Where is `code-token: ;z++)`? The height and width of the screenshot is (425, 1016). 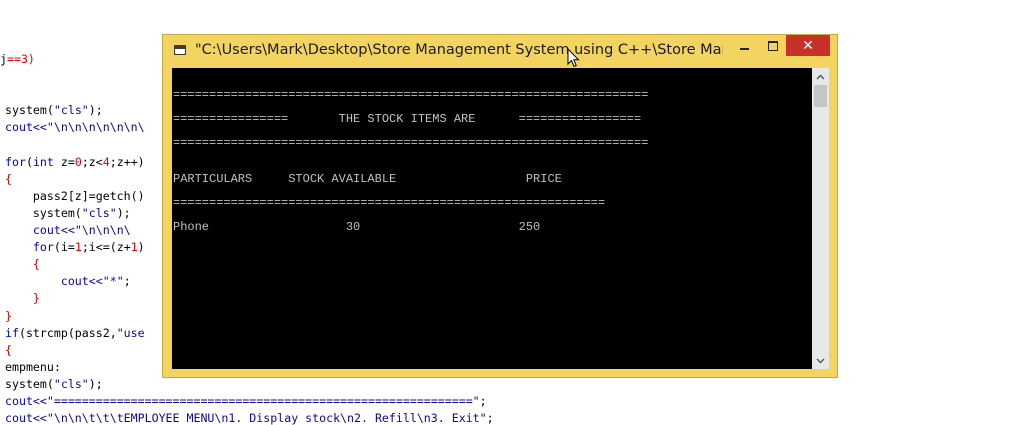
code-token: ;z++) is located at coordinates (127, 161).